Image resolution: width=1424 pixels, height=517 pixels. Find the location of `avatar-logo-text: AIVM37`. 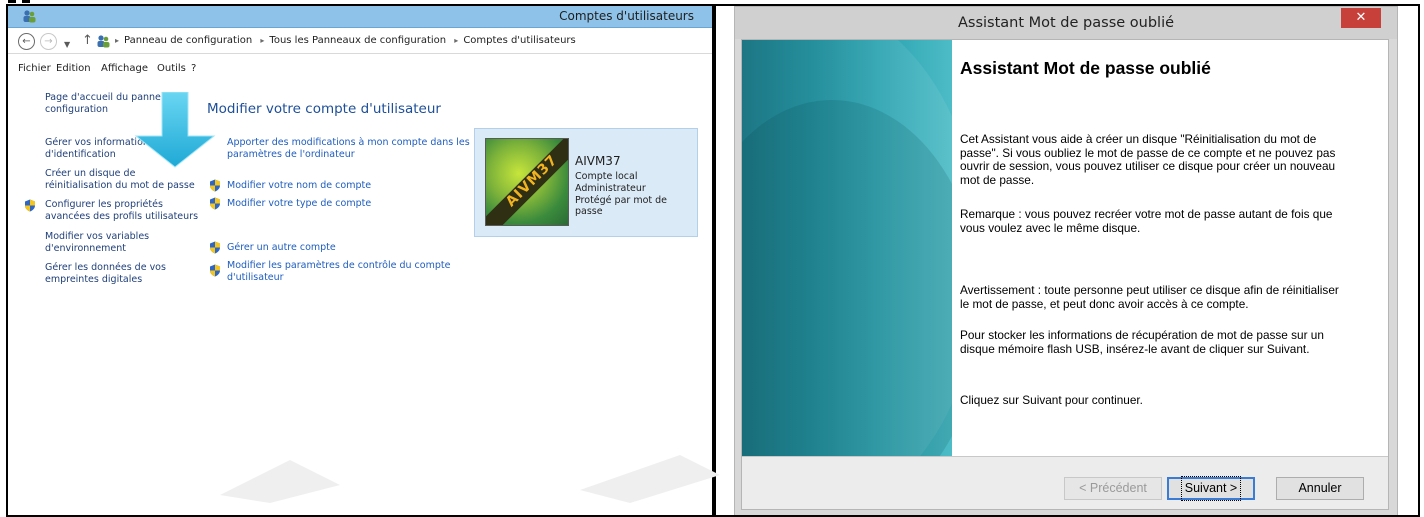

avatar-logo-text: AIVM37 is located at coordinates (532, 181).